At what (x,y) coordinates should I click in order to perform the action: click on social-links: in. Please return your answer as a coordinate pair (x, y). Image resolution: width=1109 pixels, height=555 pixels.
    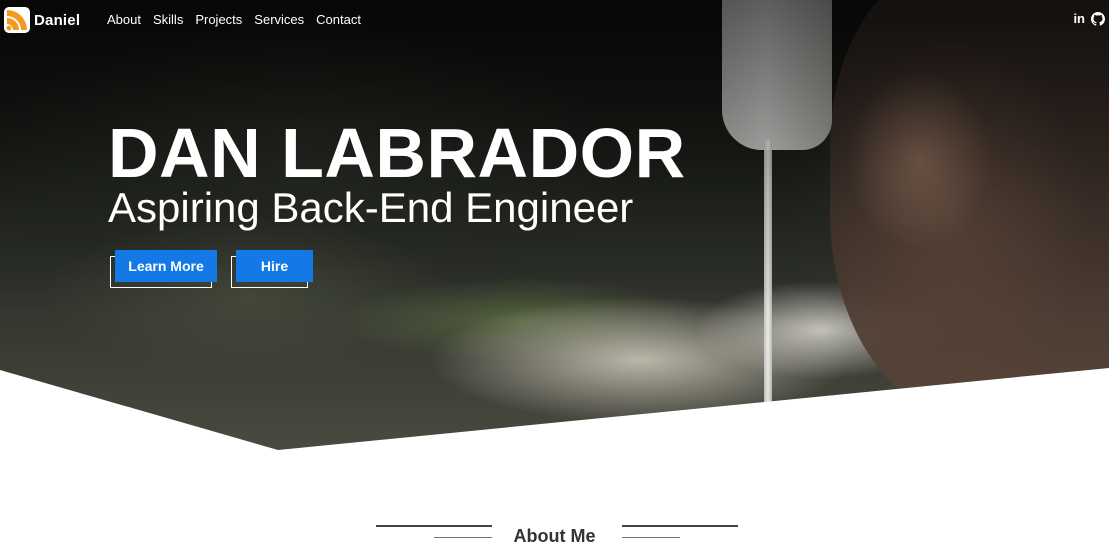
    Looking at the image, I should click on (1089, 19).